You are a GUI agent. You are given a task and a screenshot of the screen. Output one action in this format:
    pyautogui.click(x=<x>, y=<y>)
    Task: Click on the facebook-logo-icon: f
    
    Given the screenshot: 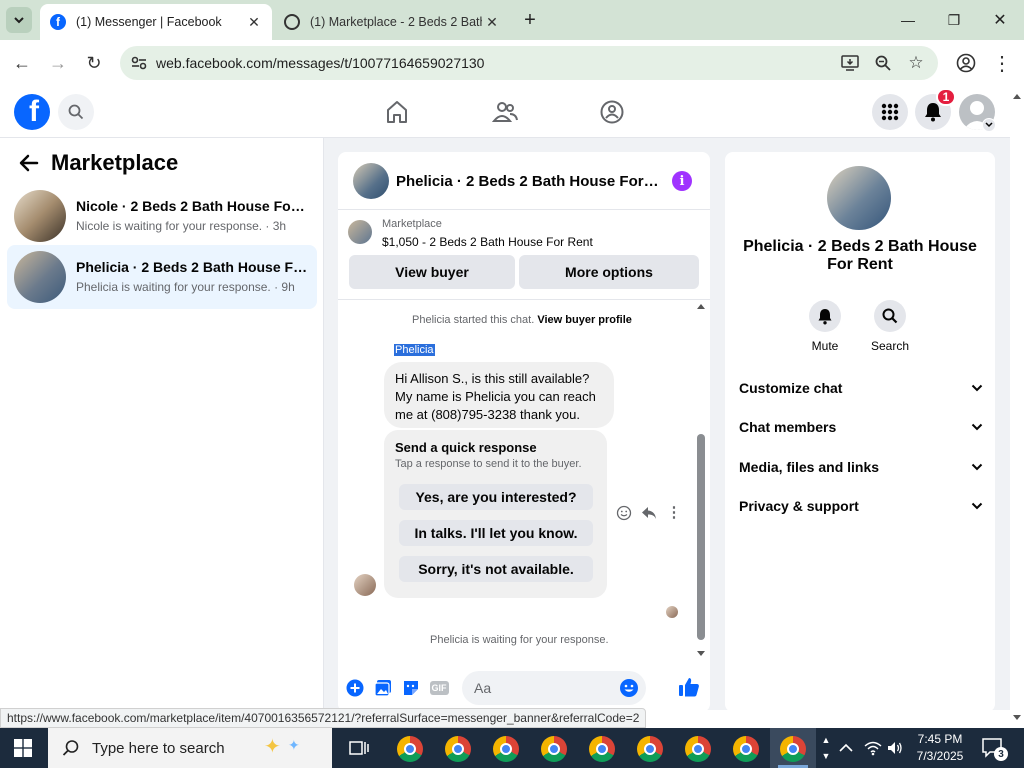 What is the action you would take?
    pyautogui.click(x=32, y=112)
    